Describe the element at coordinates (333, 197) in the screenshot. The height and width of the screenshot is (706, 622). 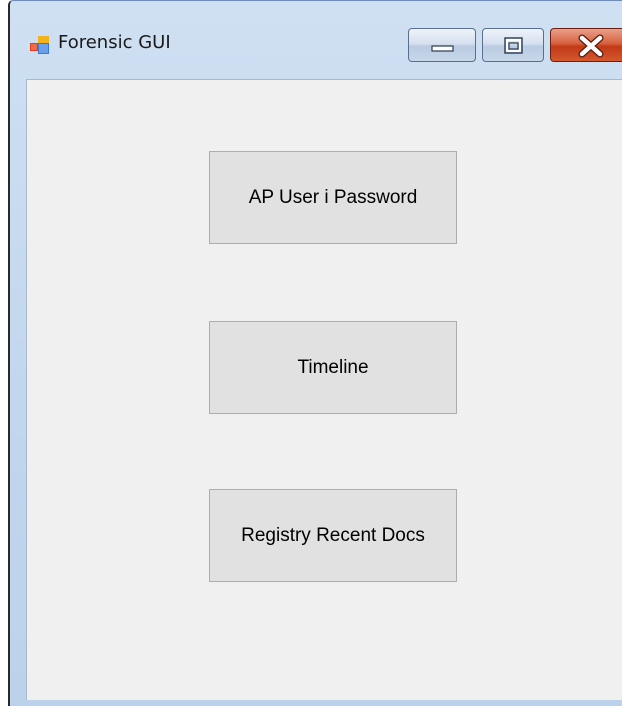
I see `ap-user-password-button: AP User i Password` at that location.